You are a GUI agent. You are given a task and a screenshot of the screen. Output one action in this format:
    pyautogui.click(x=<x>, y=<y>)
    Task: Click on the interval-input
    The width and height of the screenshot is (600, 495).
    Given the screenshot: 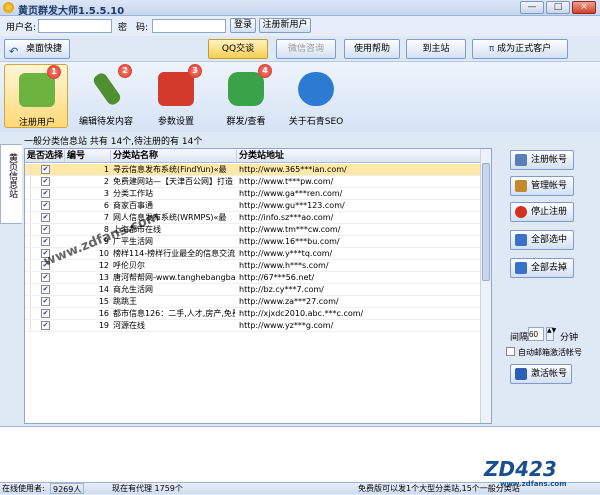 What is the action you would take?
    pyautogui.click(x=536, y=334)
    